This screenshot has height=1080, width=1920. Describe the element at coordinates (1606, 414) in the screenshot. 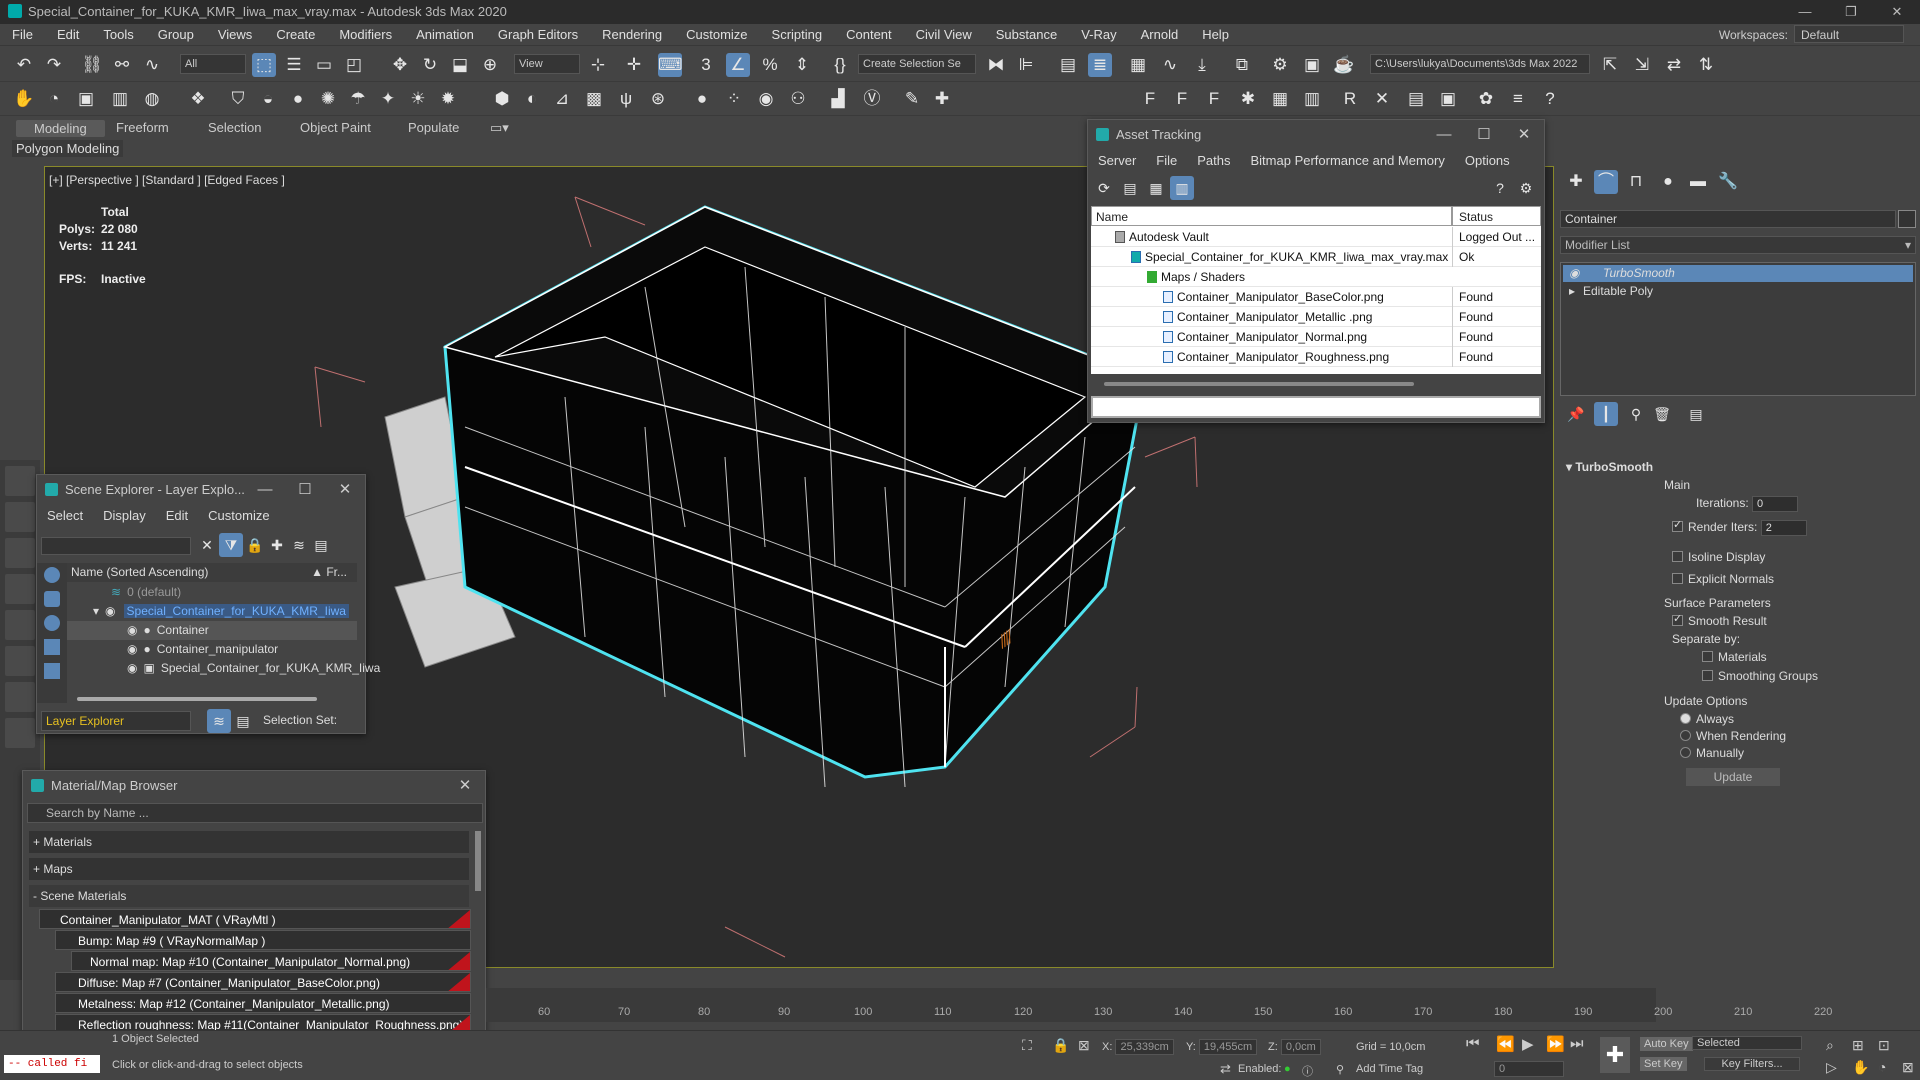

I see `show-end-result-icon: ┃` at that location.